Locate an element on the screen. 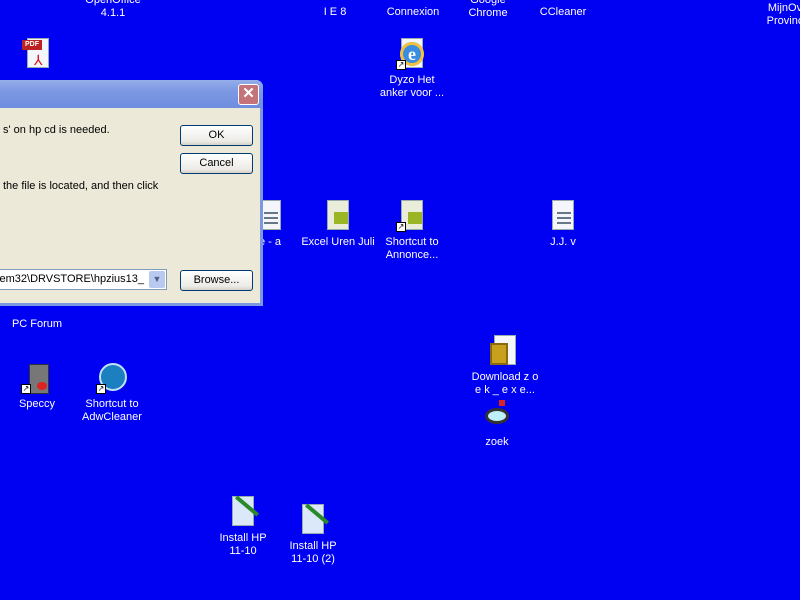 This screenshot has height=600, width=800. pdf-icon: PDF ⅄ is located at coordinates (38, 54).